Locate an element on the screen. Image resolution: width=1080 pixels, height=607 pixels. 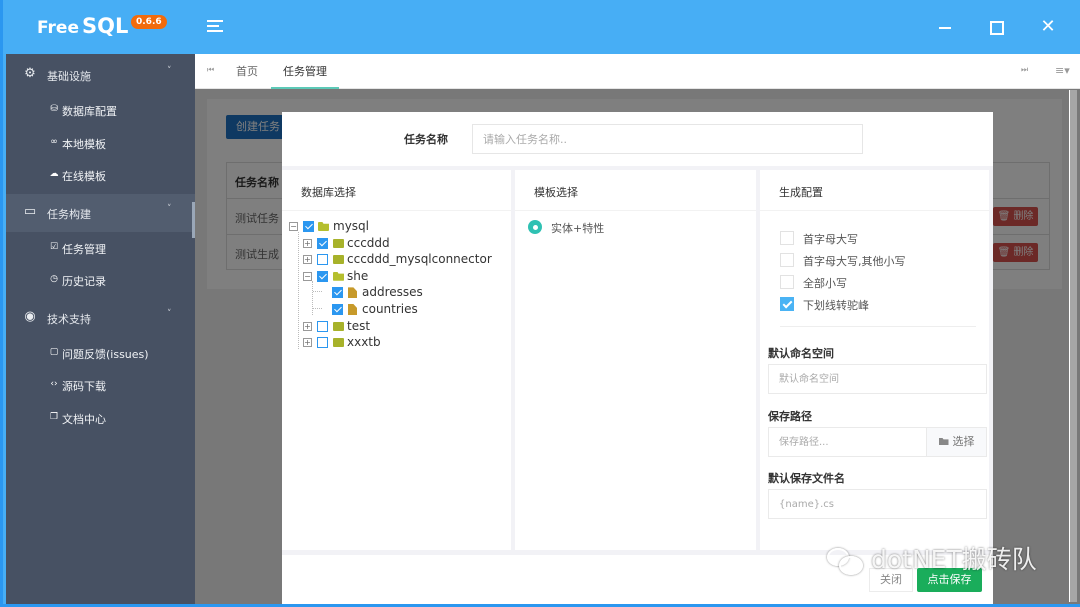
folder-open-icon is located at coordinates (323, 226).